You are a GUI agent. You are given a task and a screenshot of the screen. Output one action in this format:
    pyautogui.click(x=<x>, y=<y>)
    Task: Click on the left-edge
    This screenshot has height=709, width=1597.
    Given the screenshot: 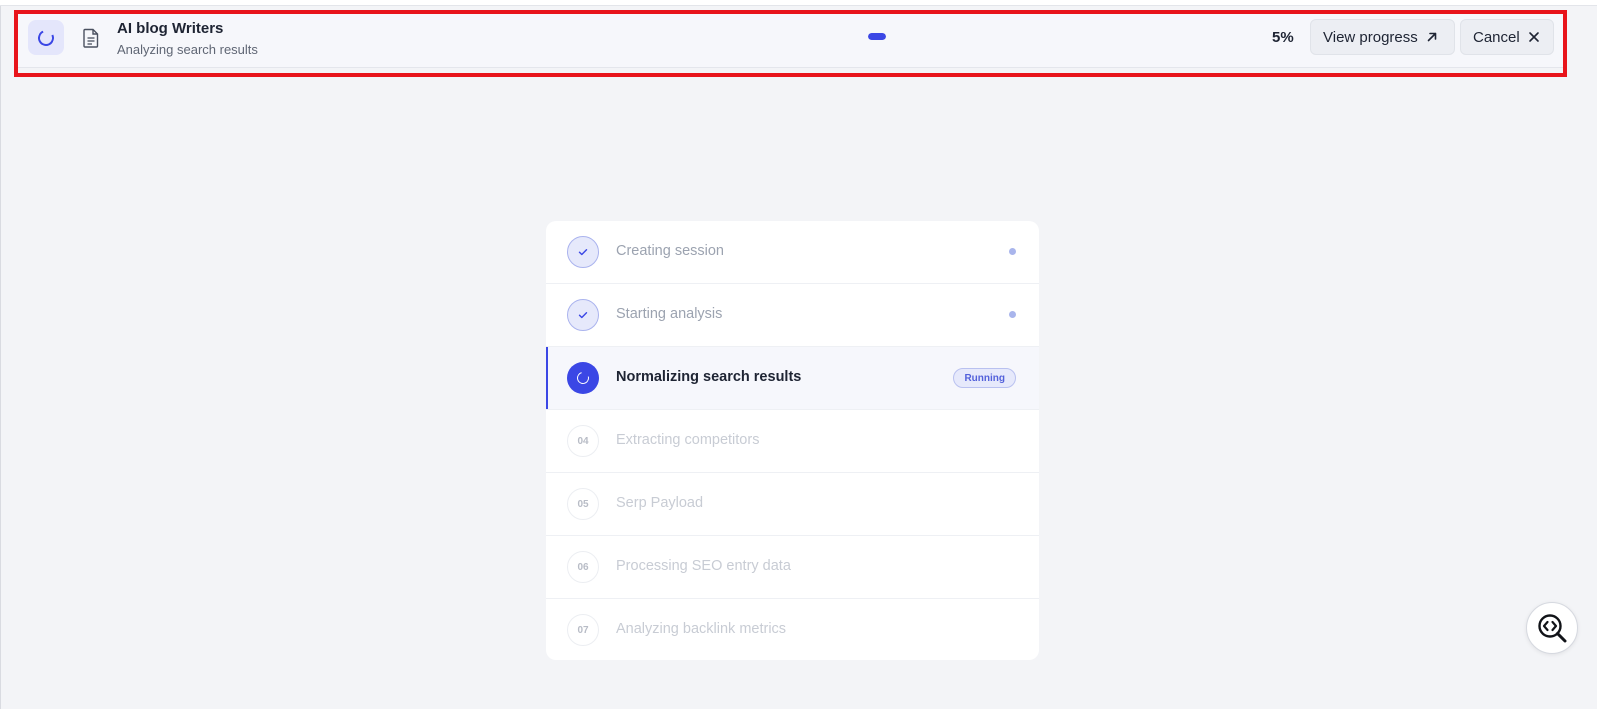 What is the action you would take?
    pyautogui.click(x=0, y=357)
    